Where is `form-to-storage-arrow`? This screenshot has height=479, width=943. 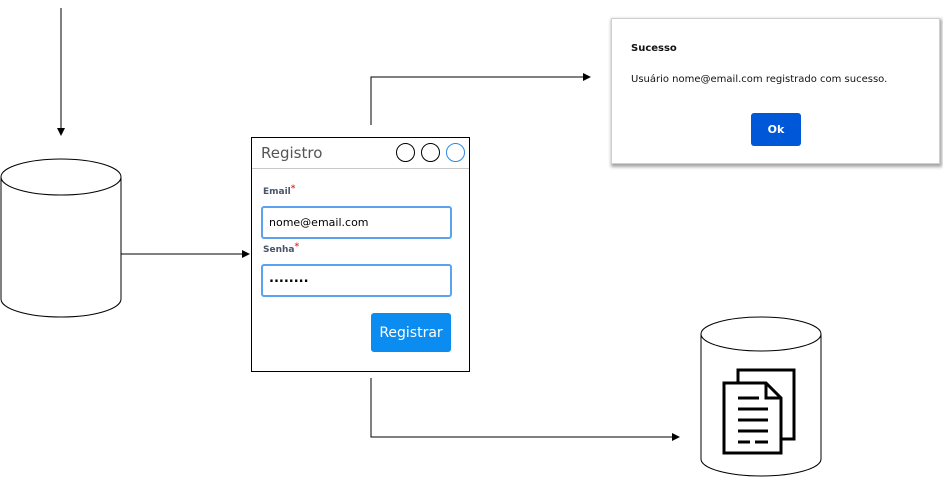
form-to-storage-arrow is located at coordinates (525, 409).